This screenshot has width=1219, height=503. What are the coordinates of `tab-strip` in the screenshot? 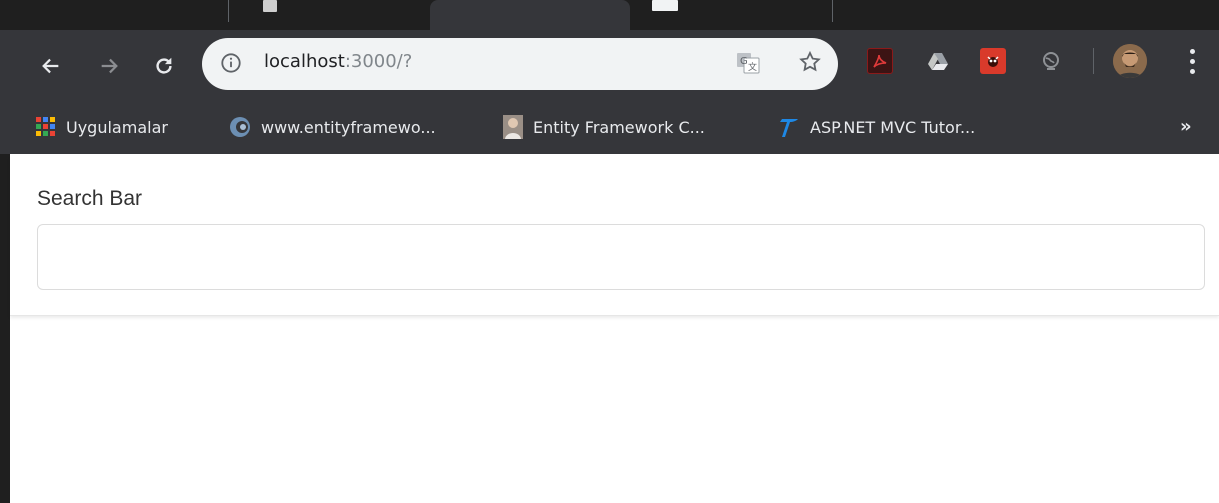 It's located at (609, 15).